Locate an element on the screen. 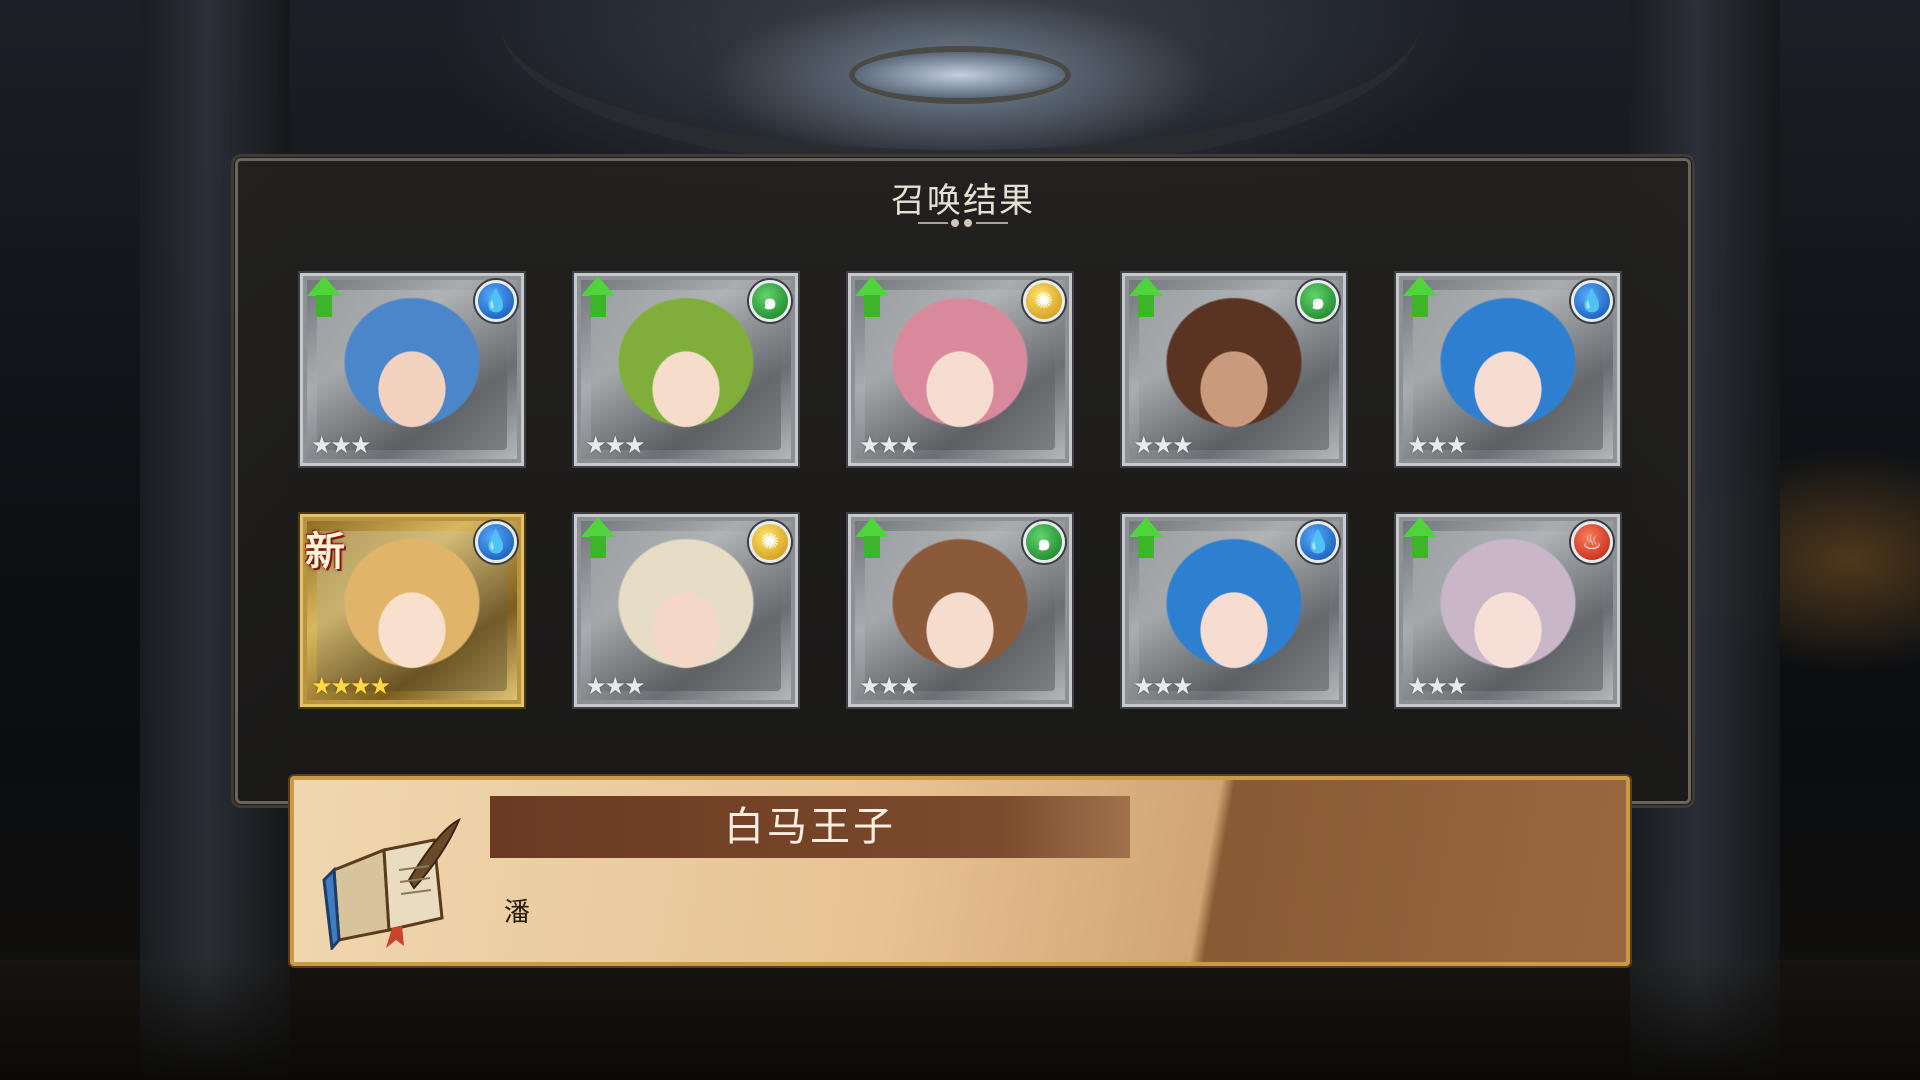 The image size is (1920, 1080). flame-icon: ♨ is located at coordinates (1592, 542).